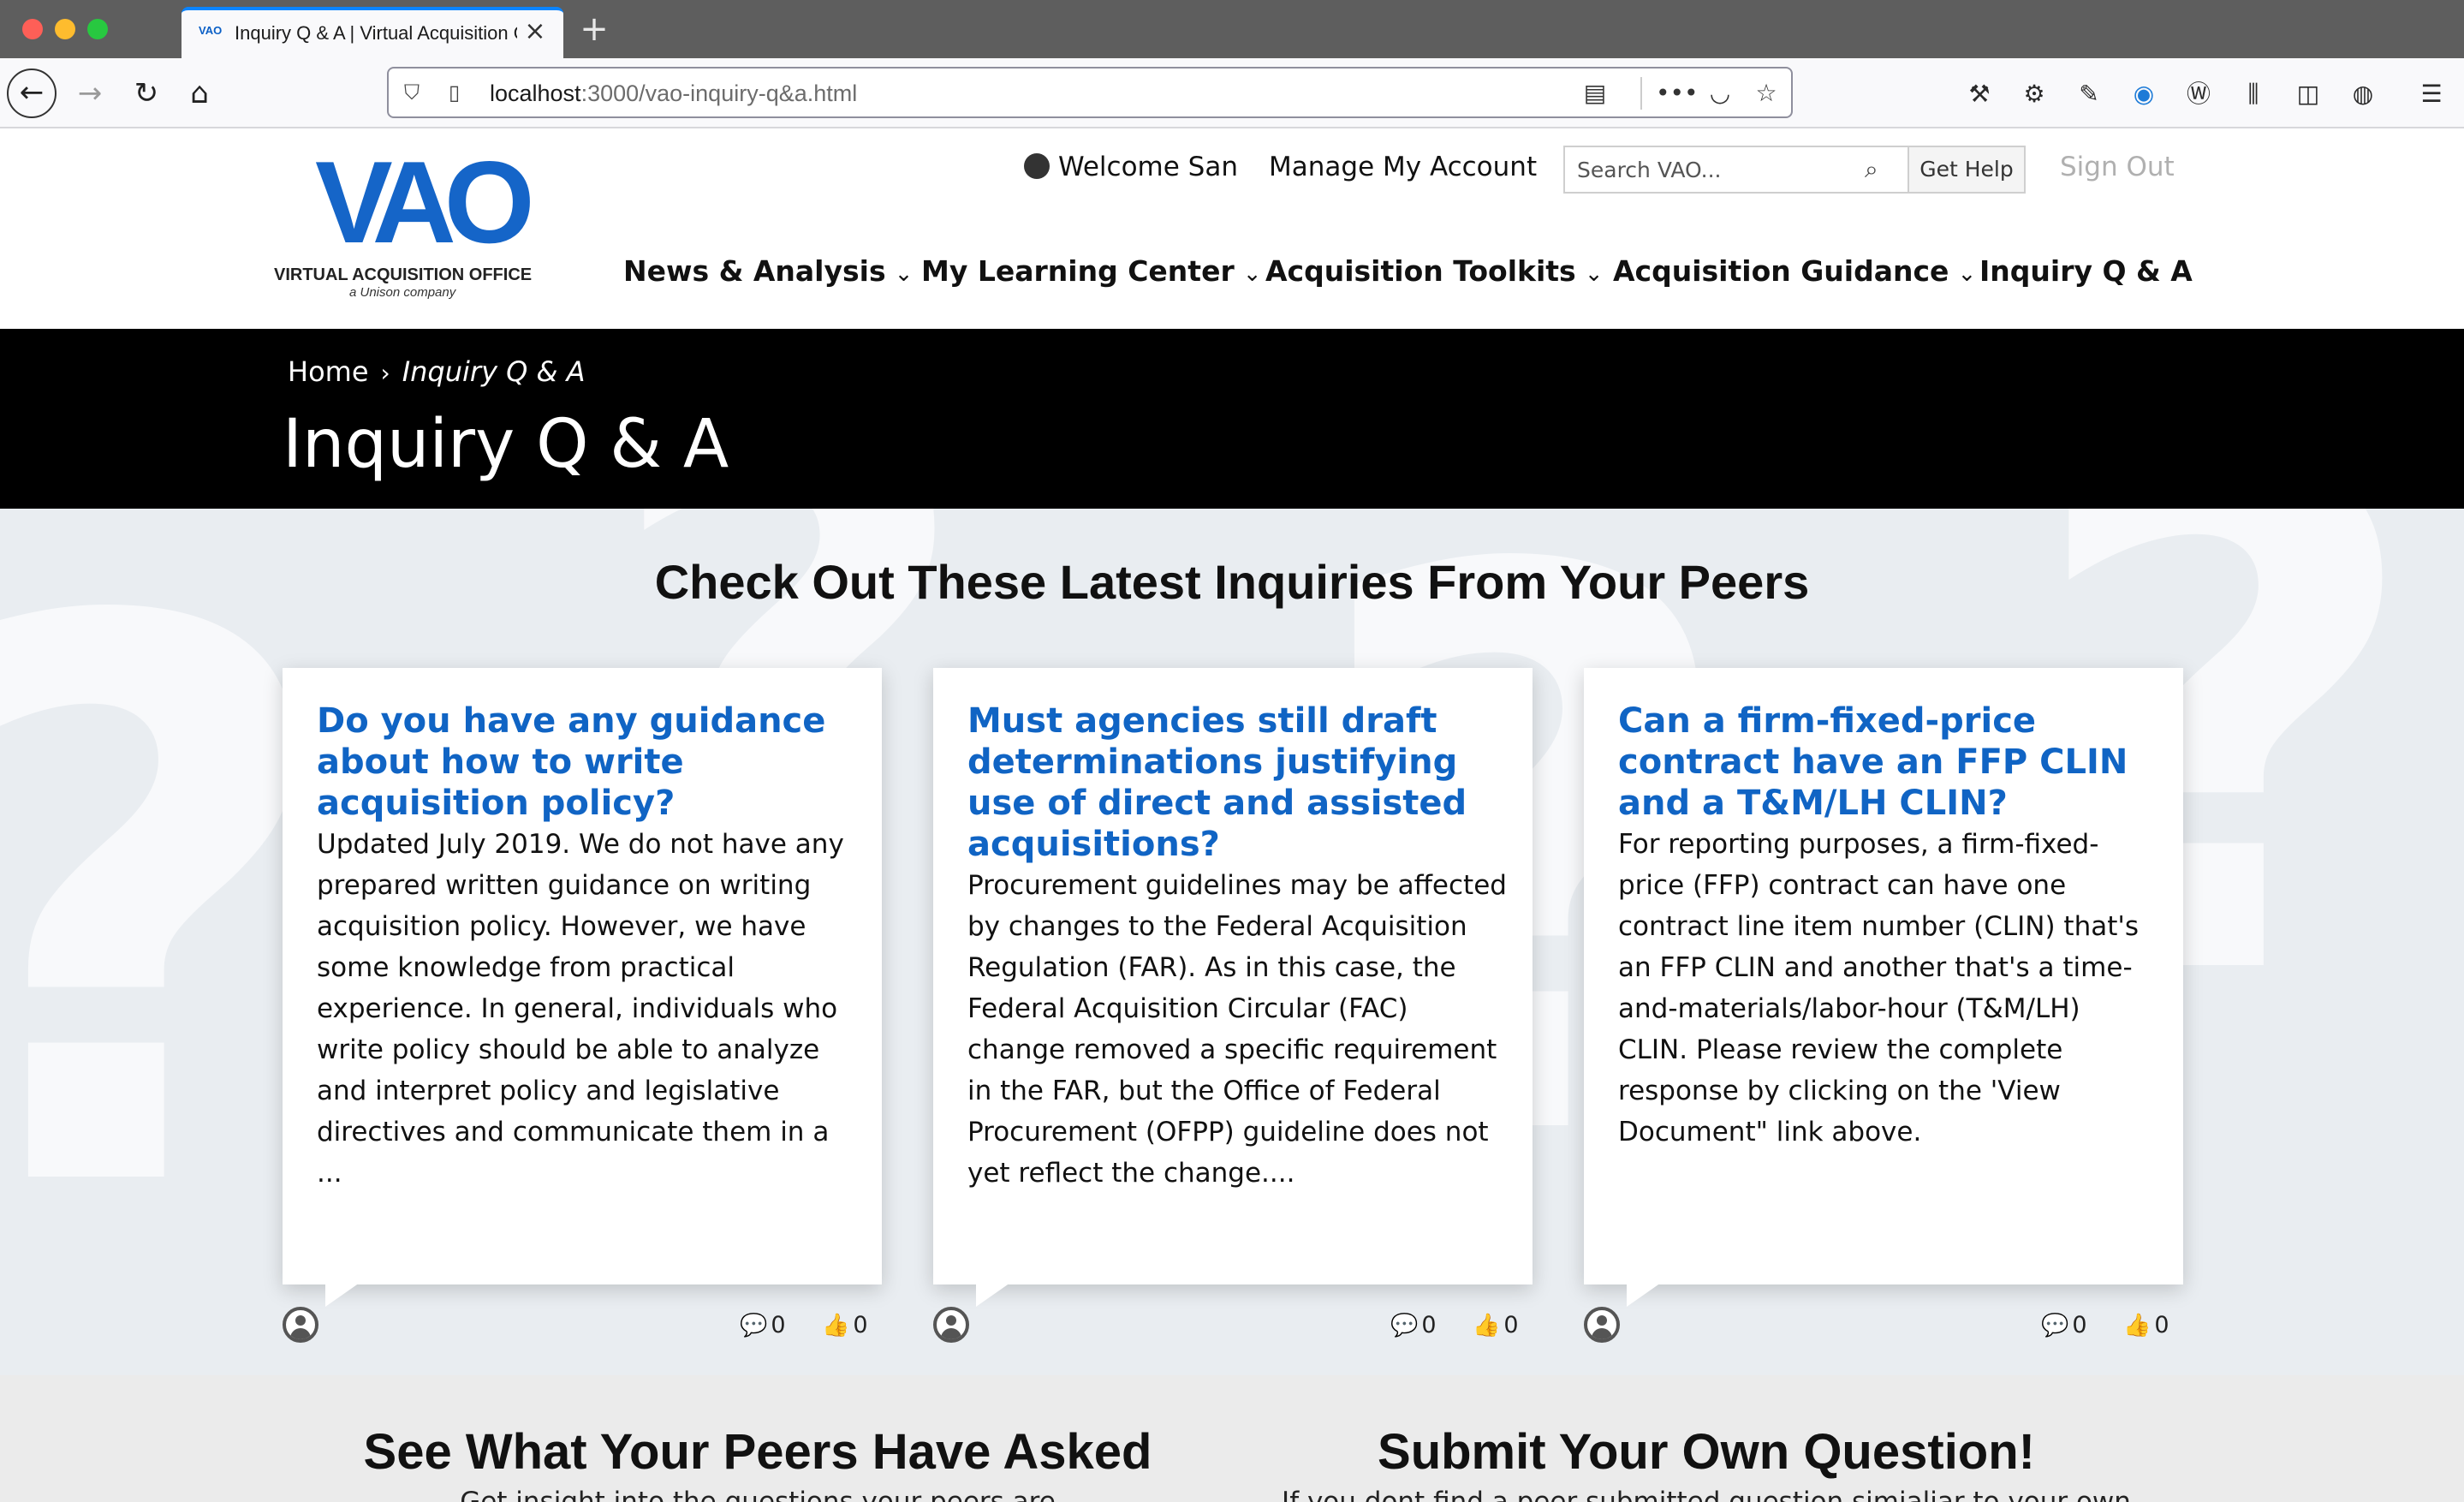 The height and width of the screenshot is (1502, 2464). What do you see at coordinates (1078, 271) in the screenshot?
I see `nav-label: My Learning Center` at bounding box center [1078, 271].